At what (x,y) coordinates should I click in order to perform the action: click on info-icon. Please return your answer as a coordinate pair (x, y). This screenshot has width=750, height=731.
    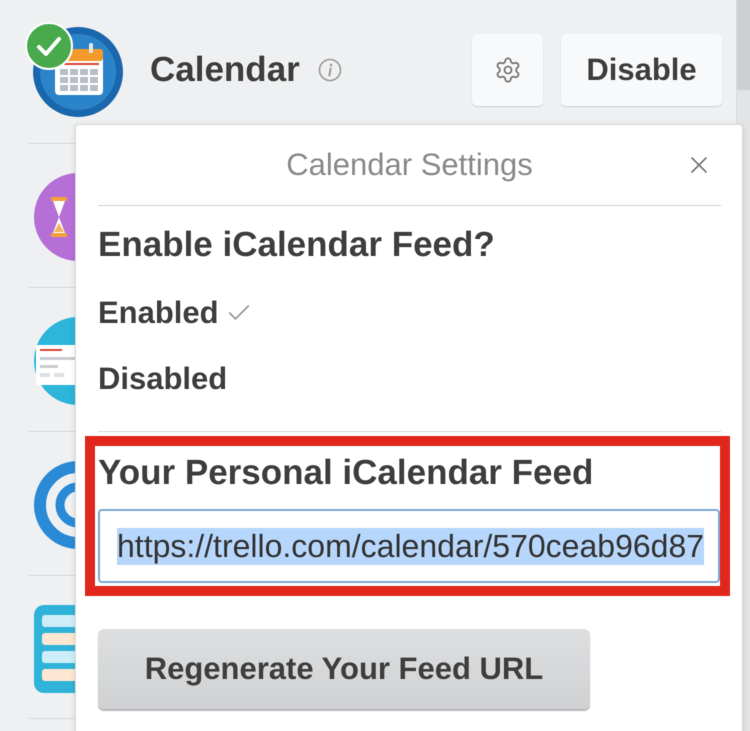
    Looking at the image, I should click on (330, 70).